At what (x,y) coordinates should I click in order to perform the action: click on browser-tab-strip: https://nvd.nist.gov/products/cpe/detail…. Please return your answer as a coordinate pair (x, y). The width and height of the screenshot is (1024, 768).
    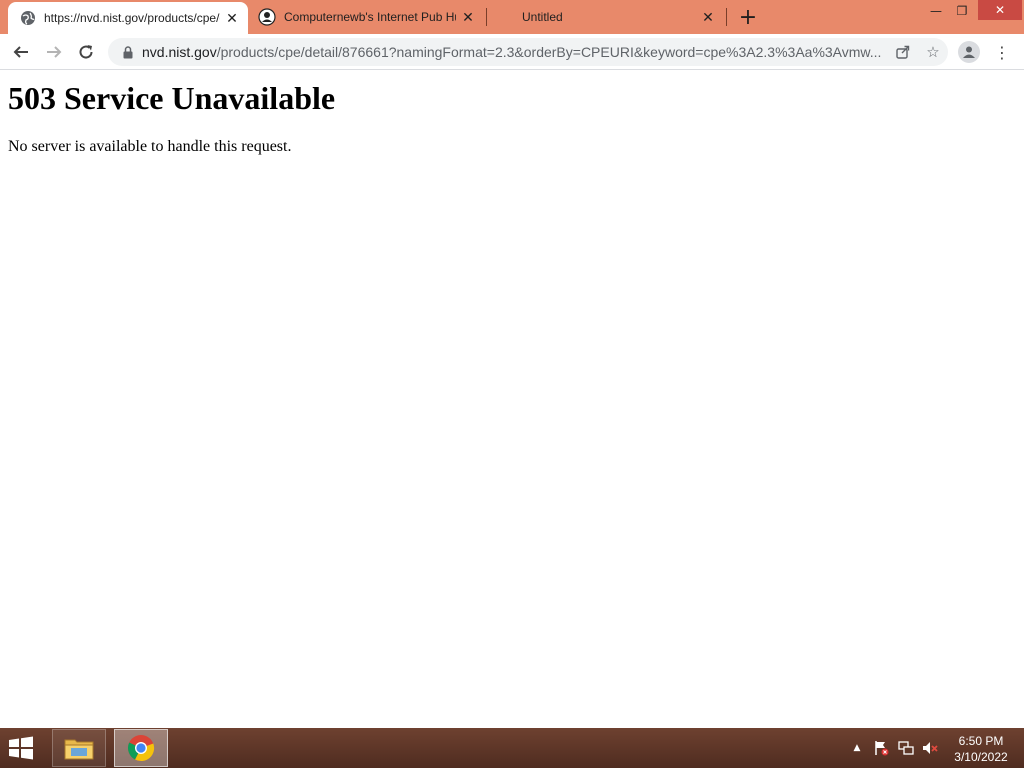
    Looking at the image, I should click on (512, 17).